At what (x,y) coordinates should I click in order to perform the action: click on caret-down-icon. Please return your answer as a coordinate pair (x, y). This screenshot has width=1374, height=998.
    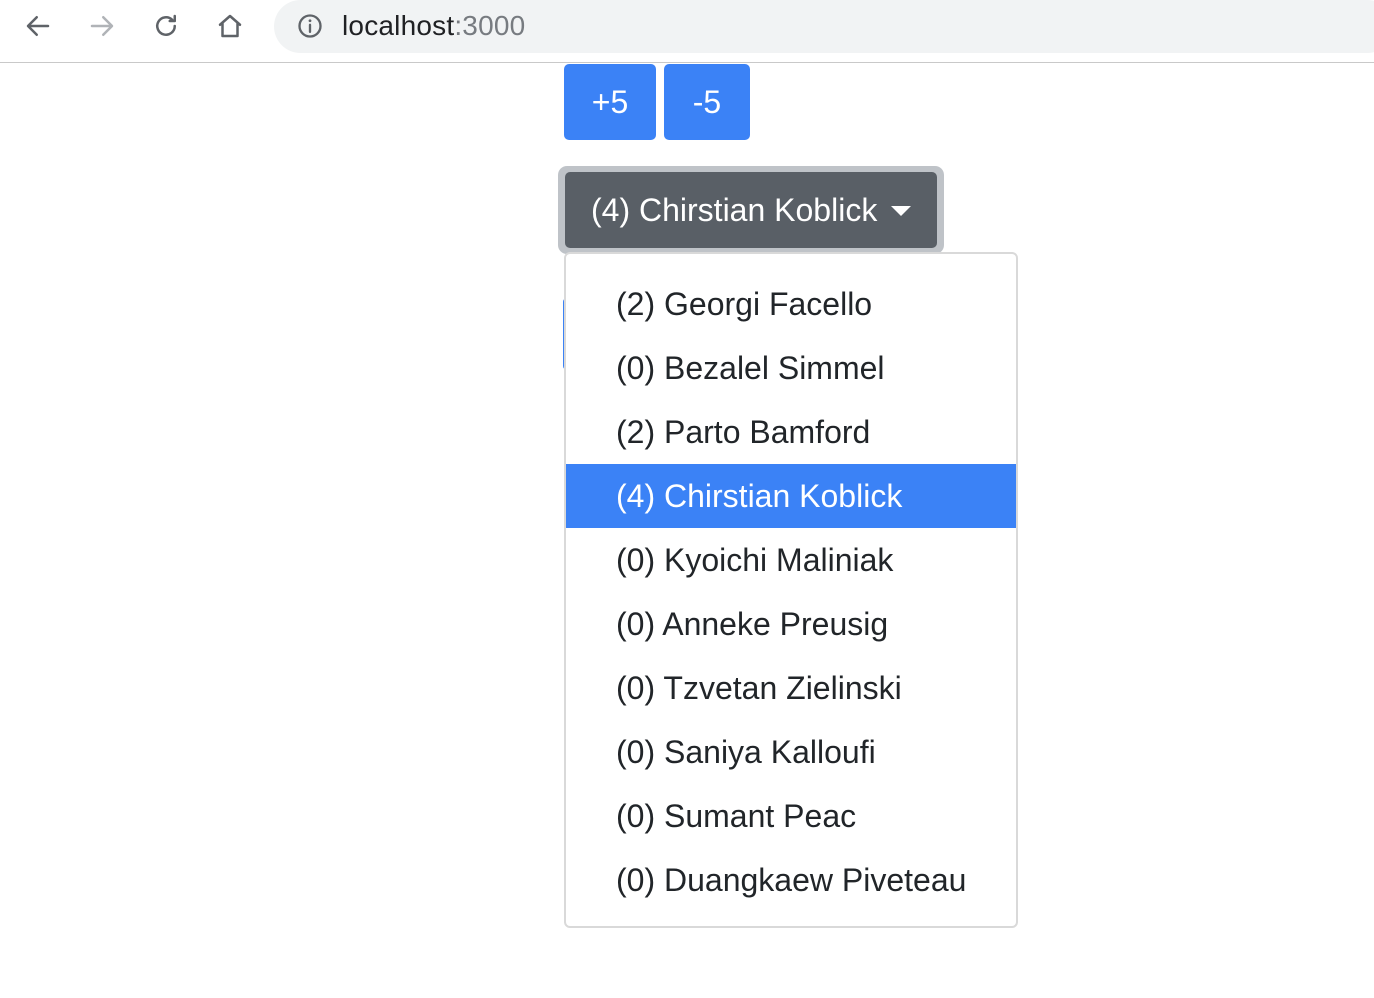
    Looking at the image, I should click on (901, 211).